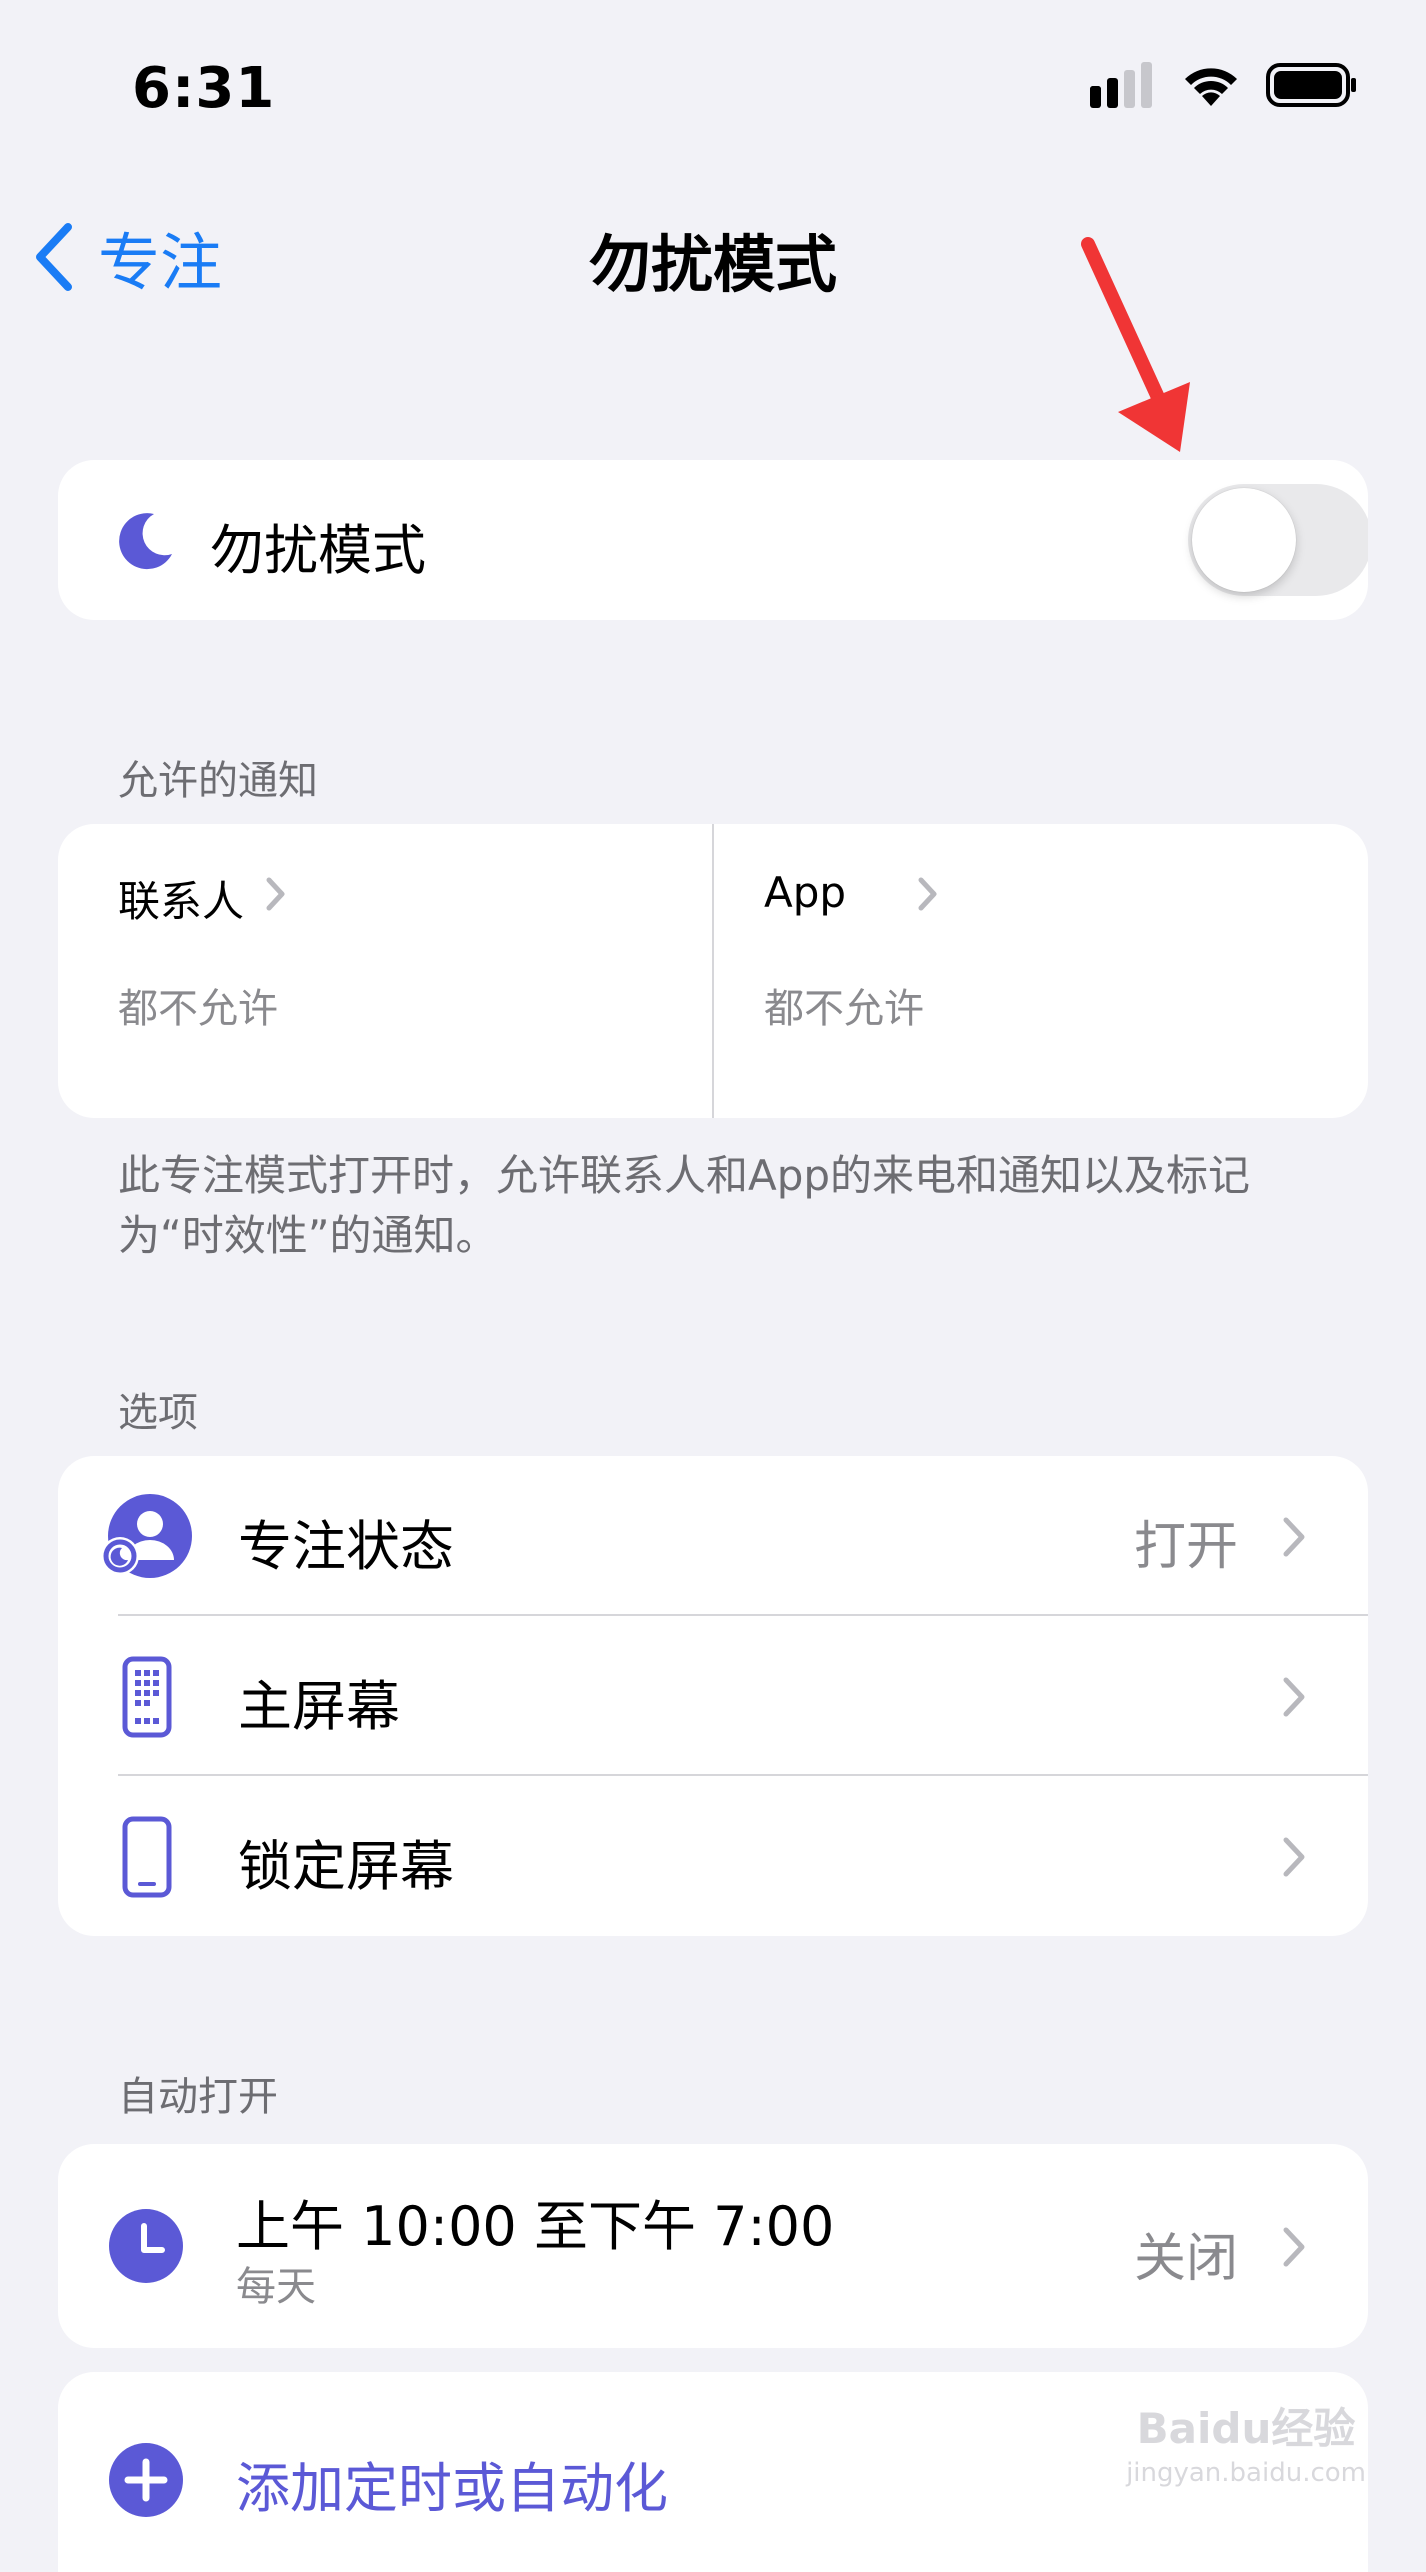  I want to click on toggle-knob, so click(1244, 540).